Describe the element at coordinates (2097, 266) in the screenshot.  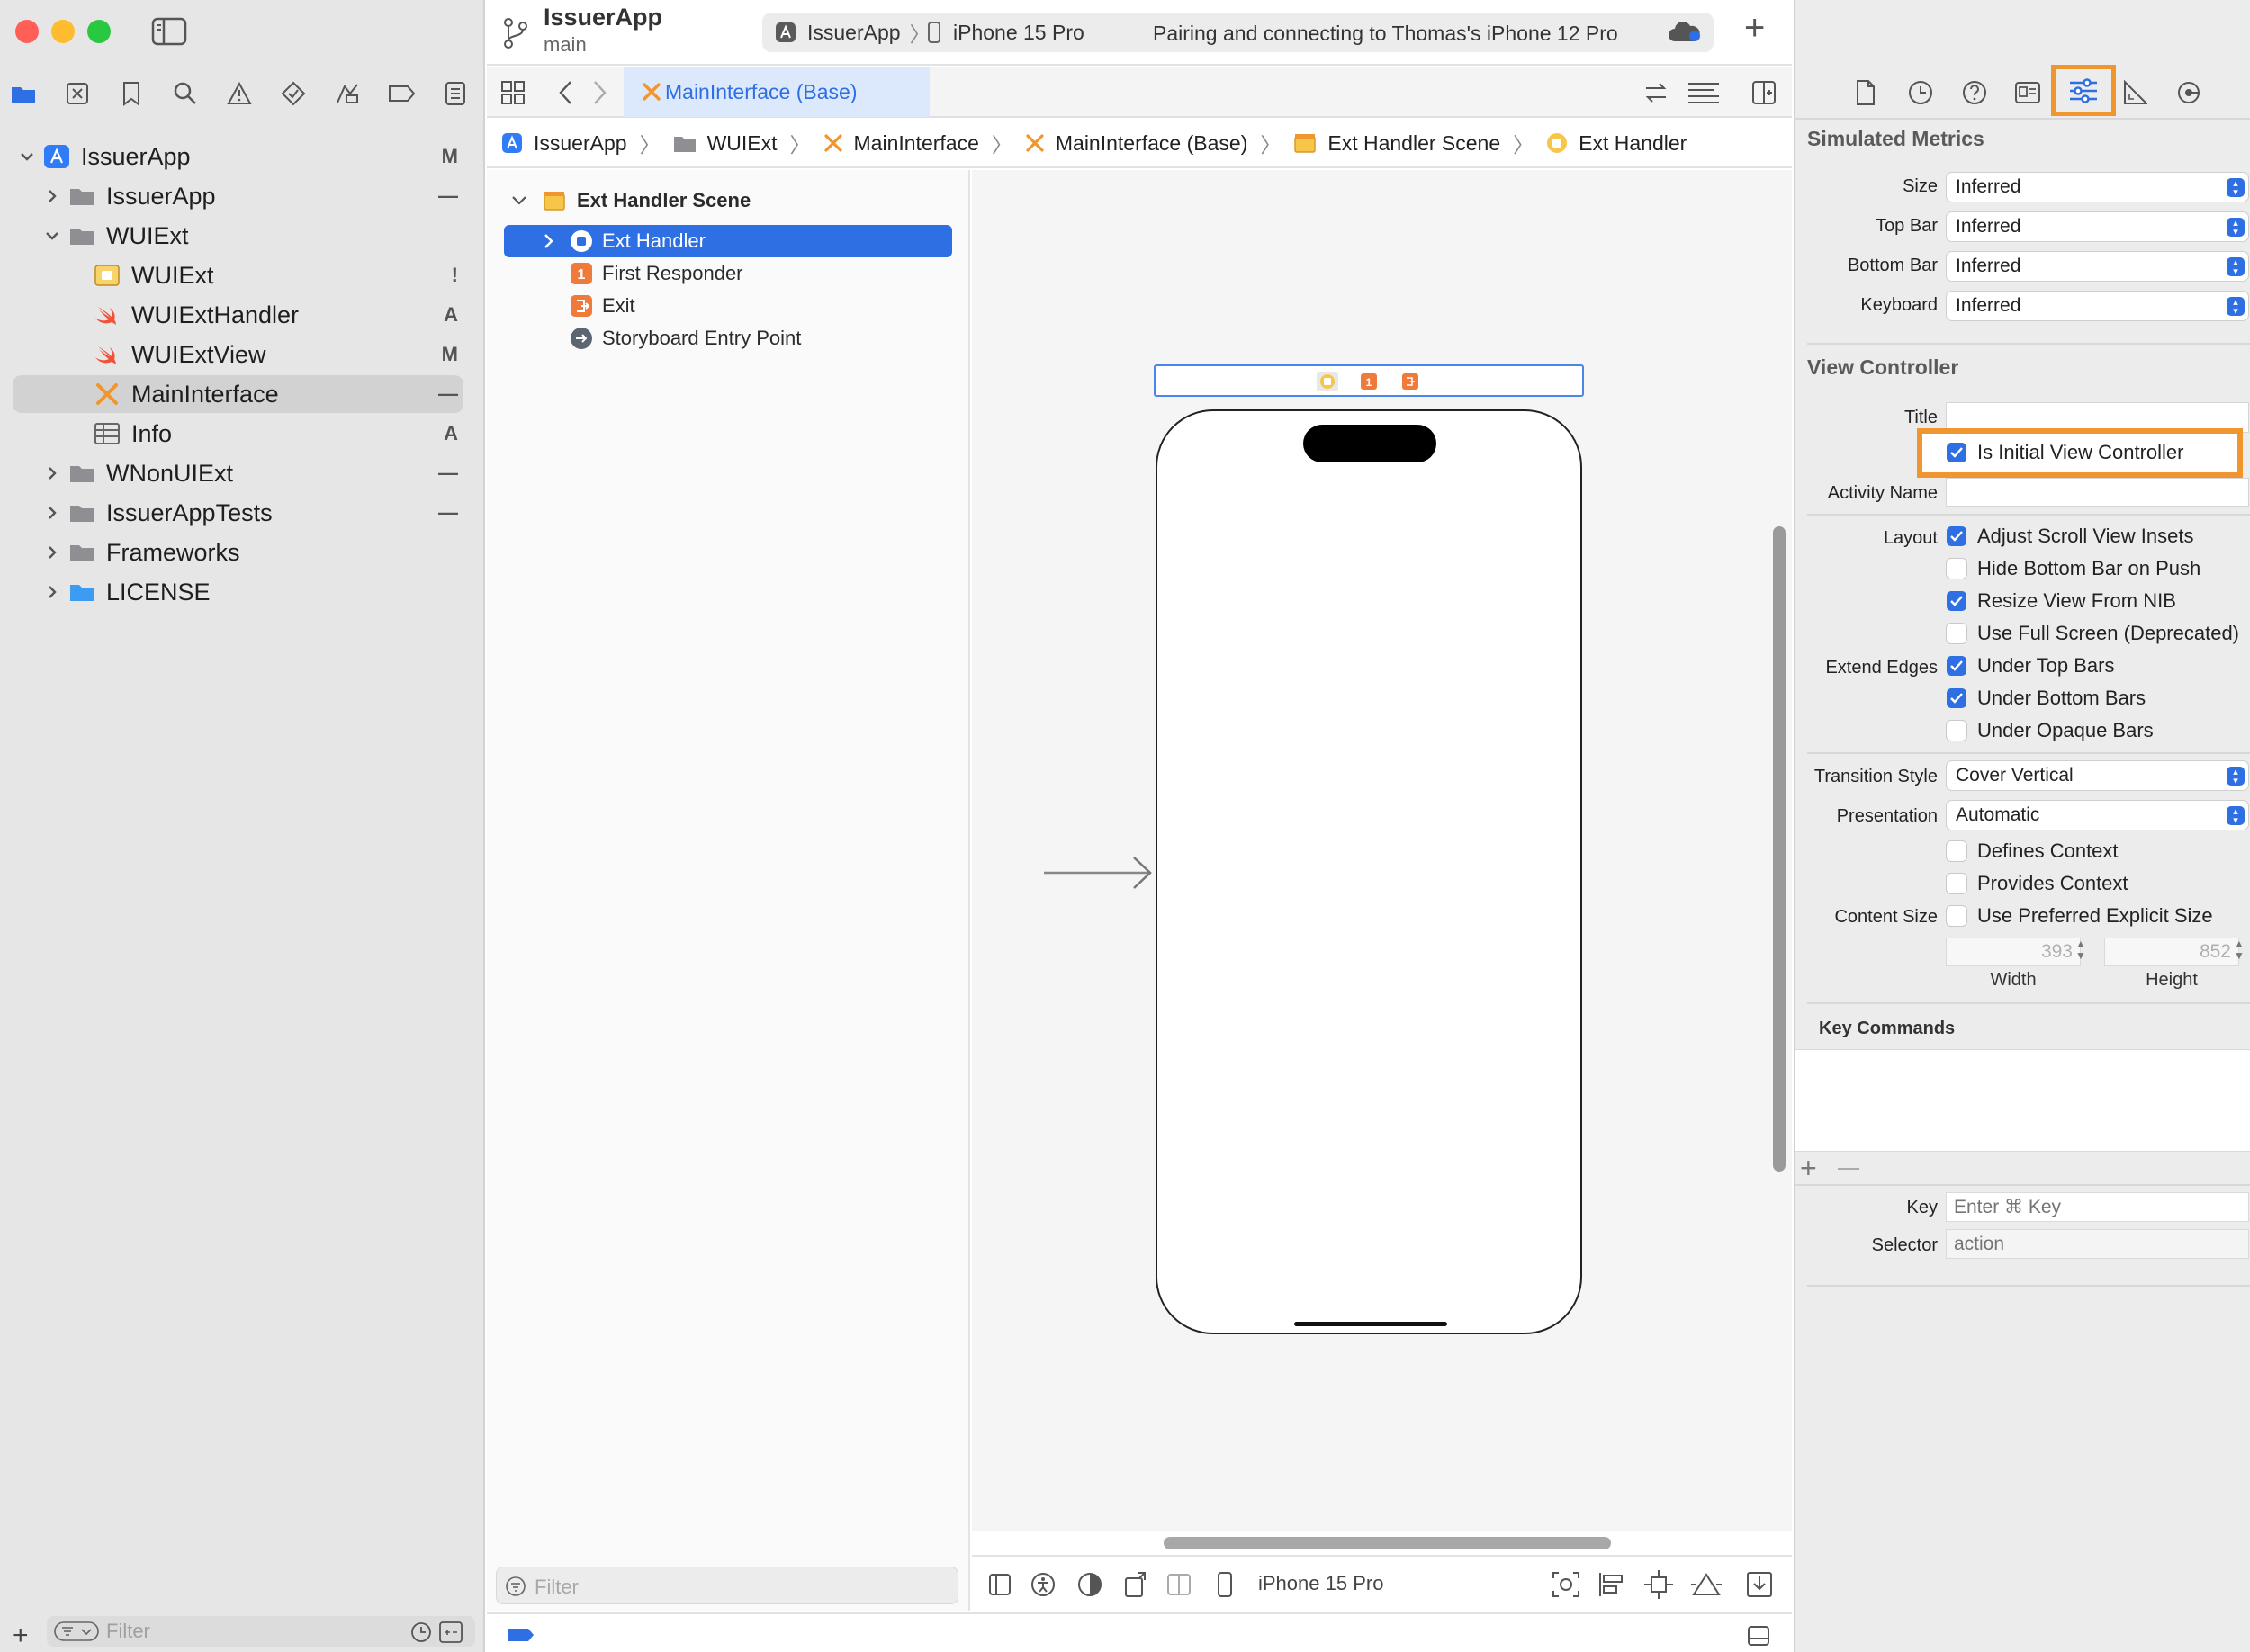
I see `bottom-bar-popup: Inferred ▴ ▾` at that location.